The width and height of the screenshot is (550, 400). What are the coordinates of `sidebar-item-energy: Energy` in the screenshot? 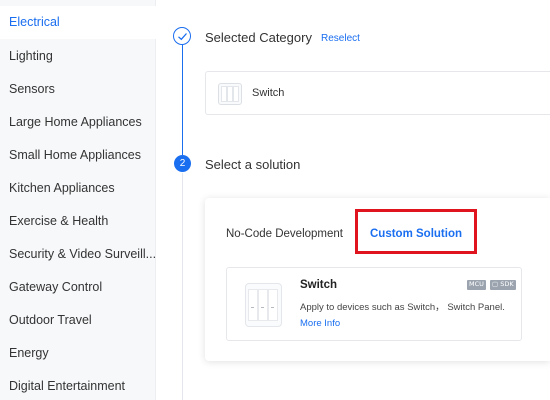 It's located at (78, 353).